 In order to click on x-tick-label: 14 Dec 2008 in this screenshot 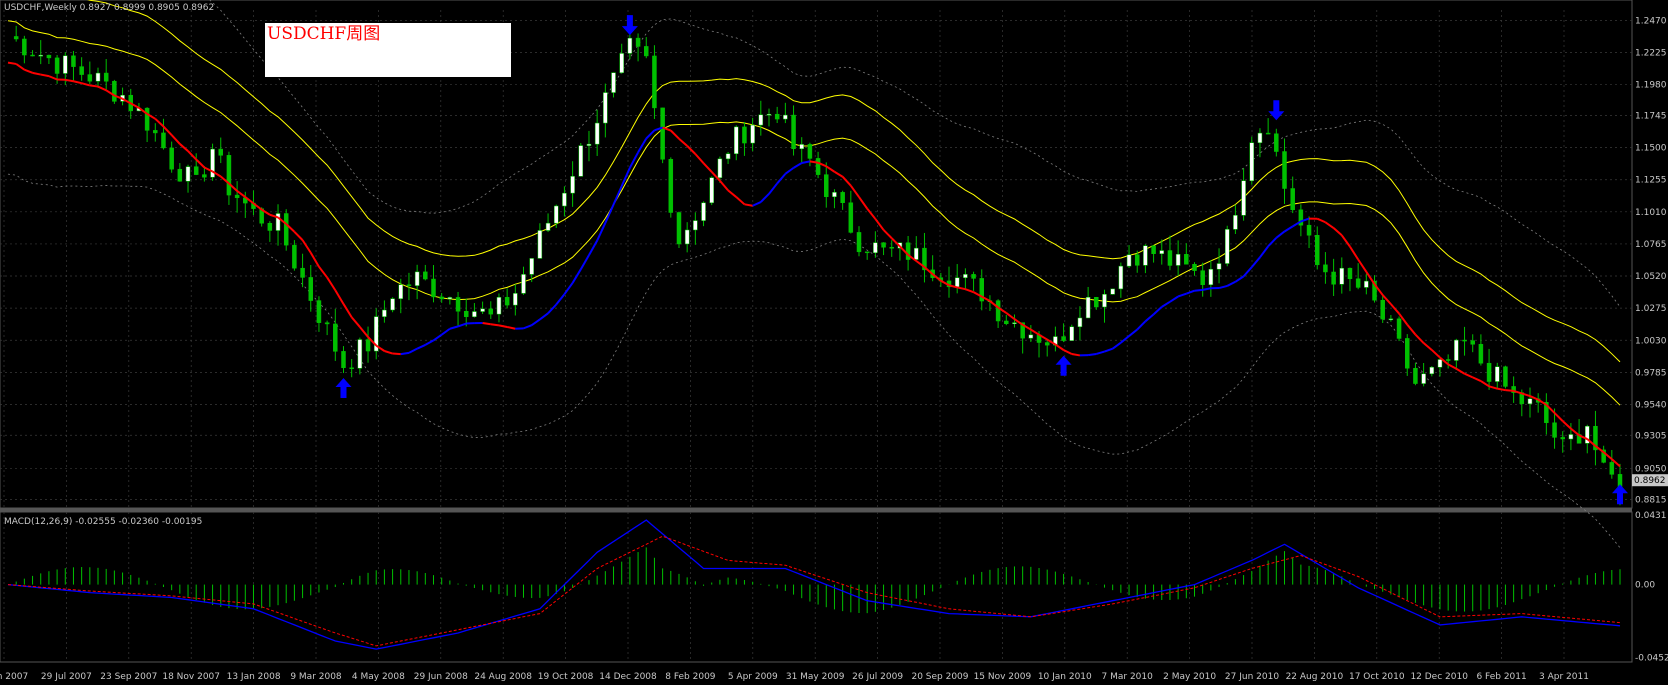, I will do `click(628, 677)`.